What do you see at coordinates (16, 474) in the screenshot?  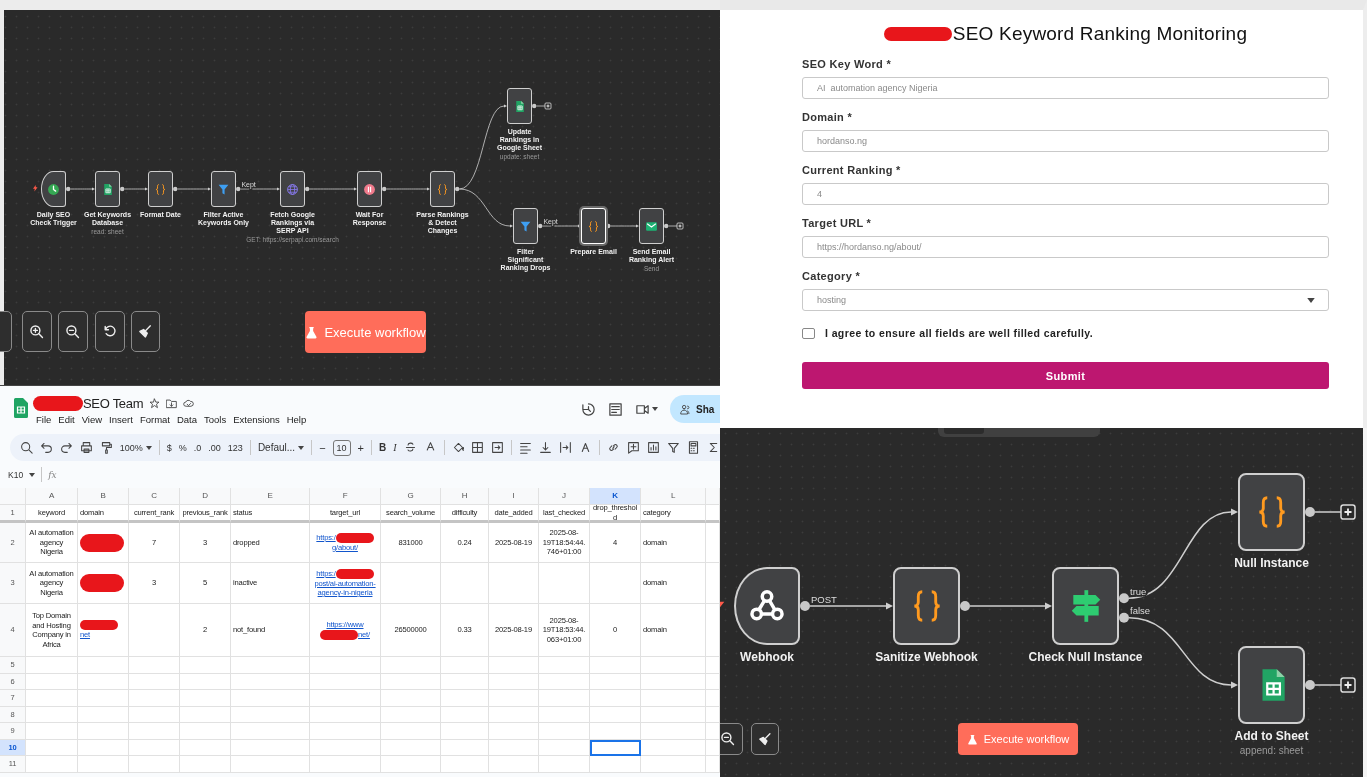 I see `name-box: K10` at bounding box center [16, 474].